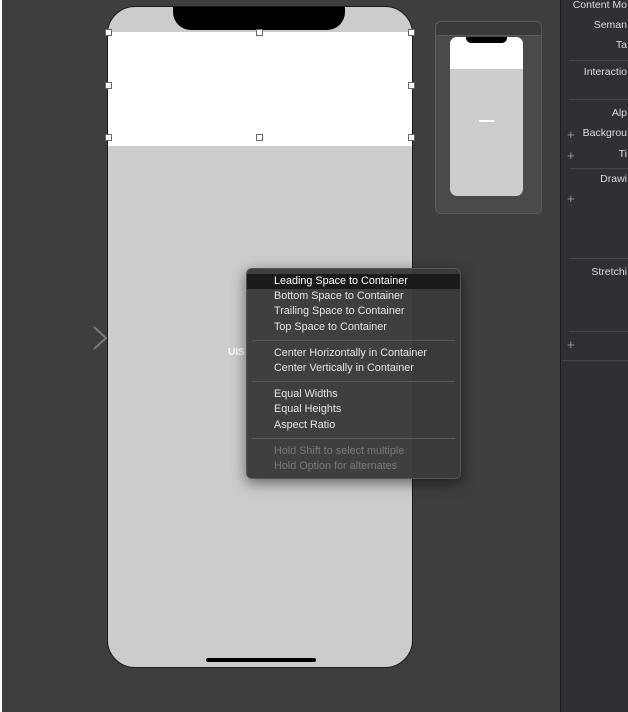 The height and width of the screenshot is (712, 628). I want to click on resize-handle-left, so click(108, 85).